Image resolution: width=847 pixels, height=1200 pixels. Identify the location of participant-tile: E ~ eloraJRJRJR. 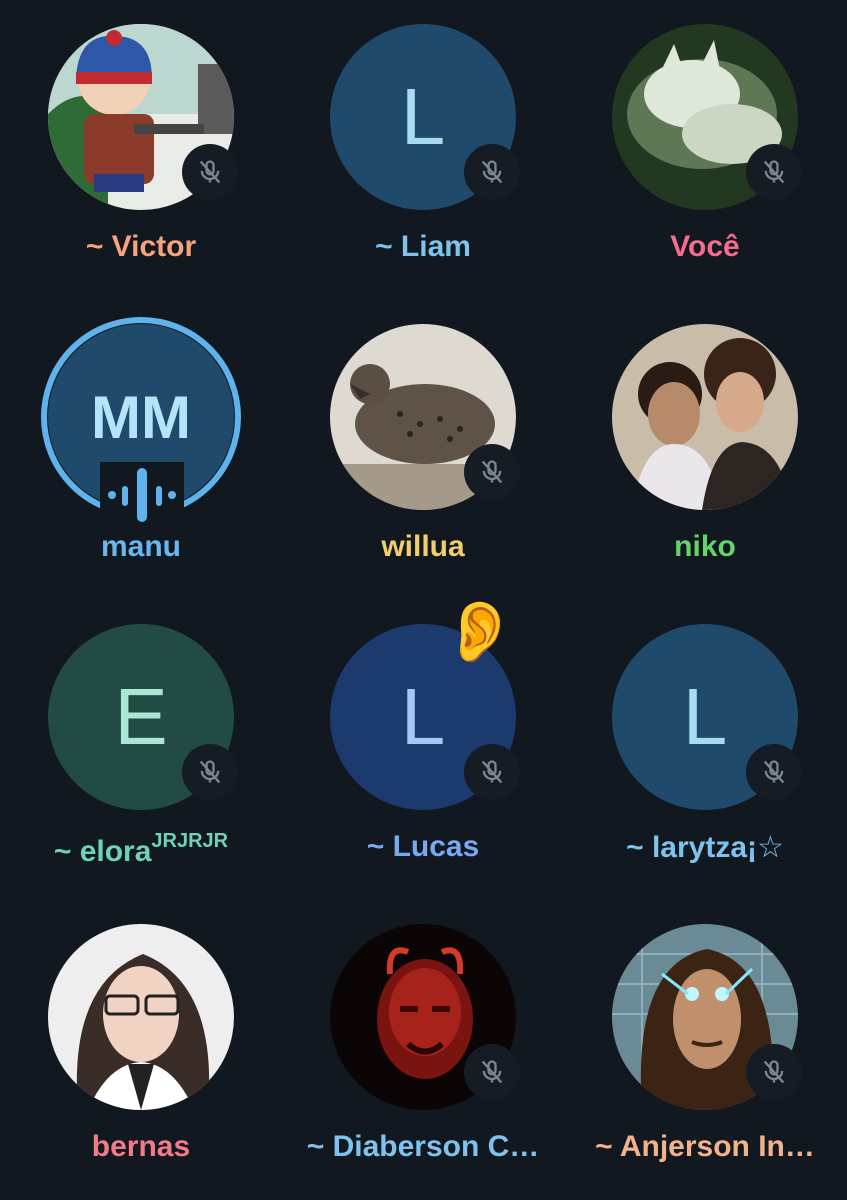
(141, 750).